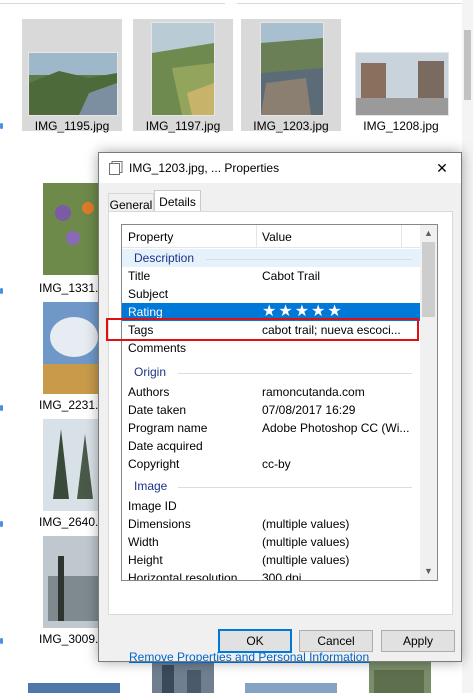 The height and width of the screenshot is (693, 473). What do you see at coordinates (72, 126) in the screenshot?
I see `file-name: IMG_1195.jpg` at bounding box center [72, 126].